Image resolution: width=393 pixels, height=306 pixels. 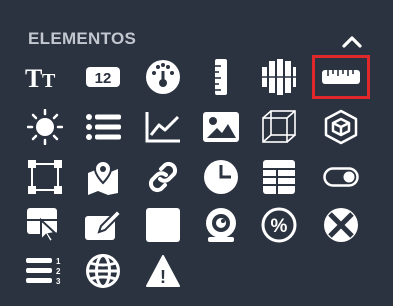 I want to click on element-list, so click(x=103, y=127).